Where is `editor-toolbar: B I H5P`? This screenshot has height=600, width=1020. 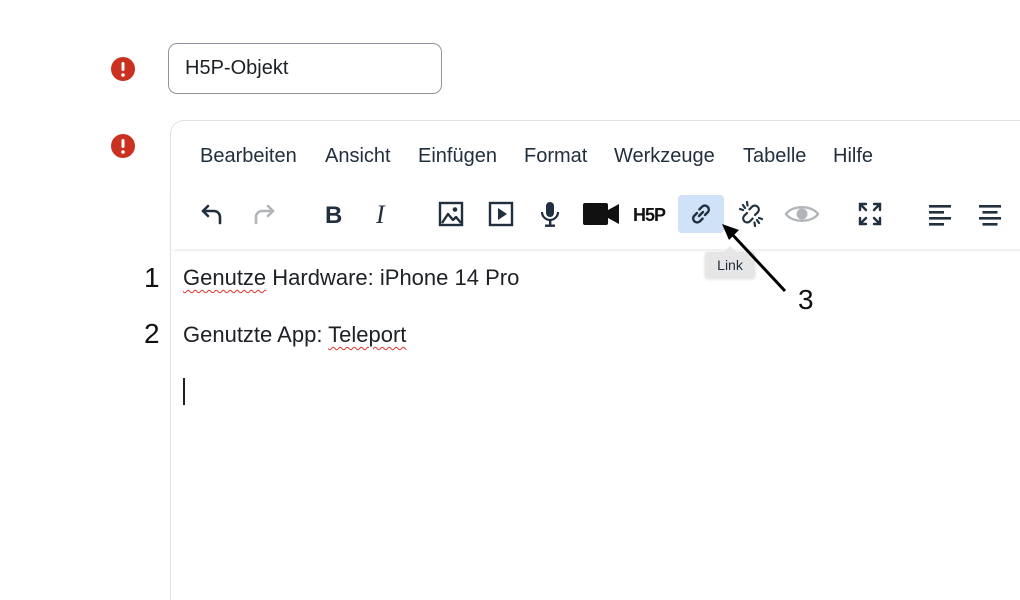
editor-toolbar: B I H5P is located at coordinates (595, 219).